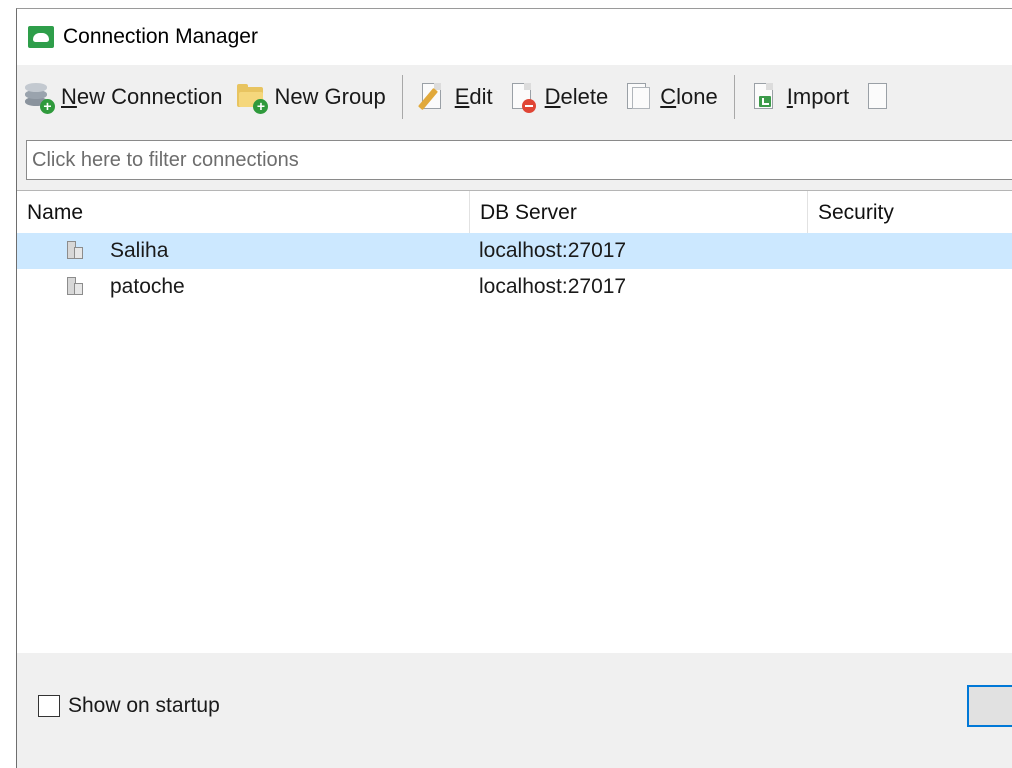  I want to click on delete-button: Delete, so click(559, 97).